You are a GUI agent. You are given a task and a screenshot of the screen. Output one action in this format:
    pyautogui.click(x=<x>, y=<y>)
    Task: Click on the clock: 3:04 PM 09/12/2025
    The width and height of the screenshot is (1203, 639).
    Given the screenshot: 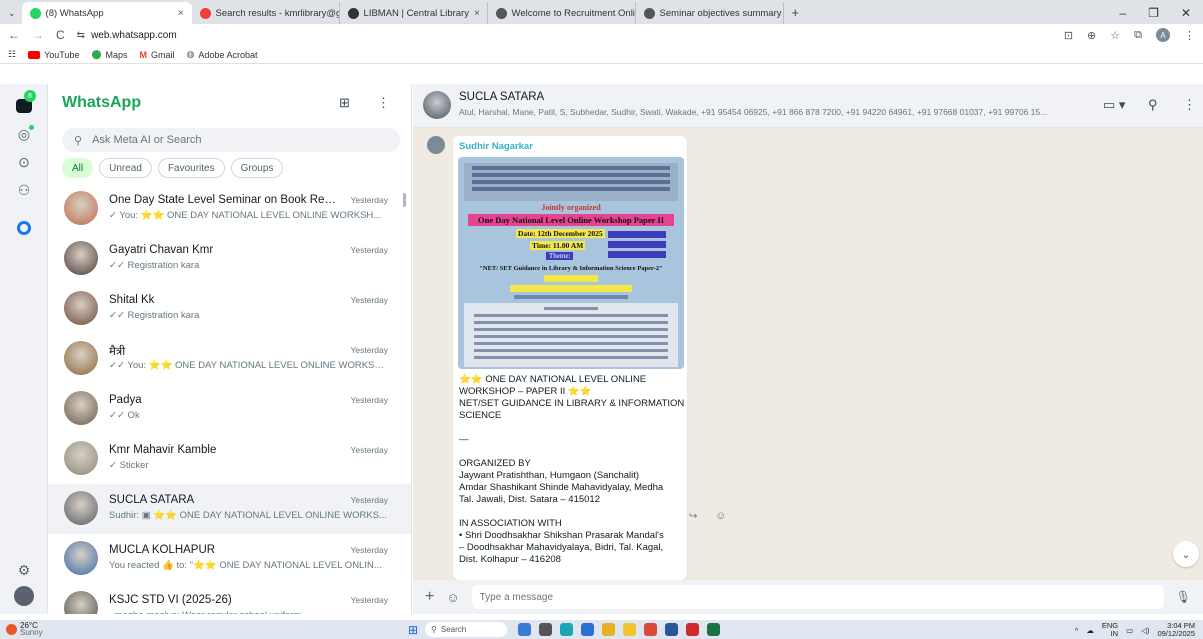 What is the action you would take?
    pyautogui.click(x=1176, y=630)
    